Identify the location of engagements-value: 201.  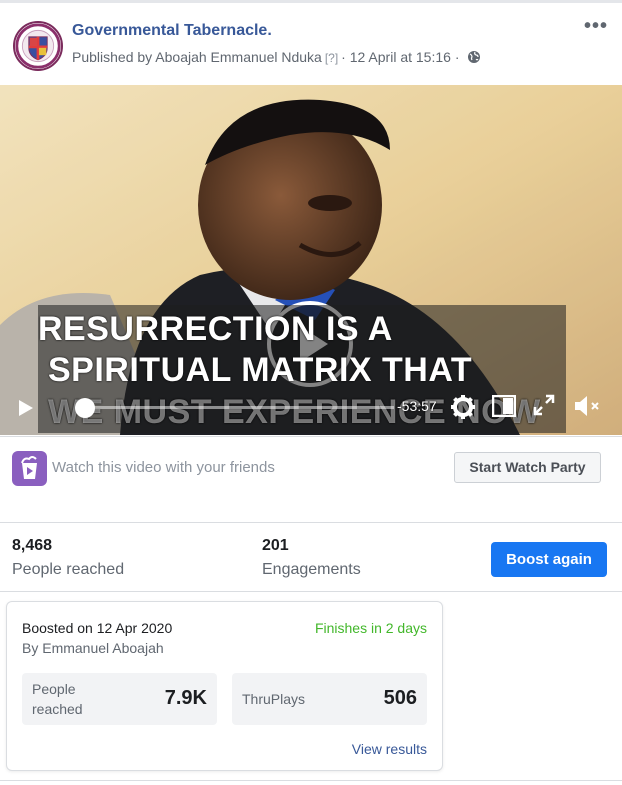
(275, 545).